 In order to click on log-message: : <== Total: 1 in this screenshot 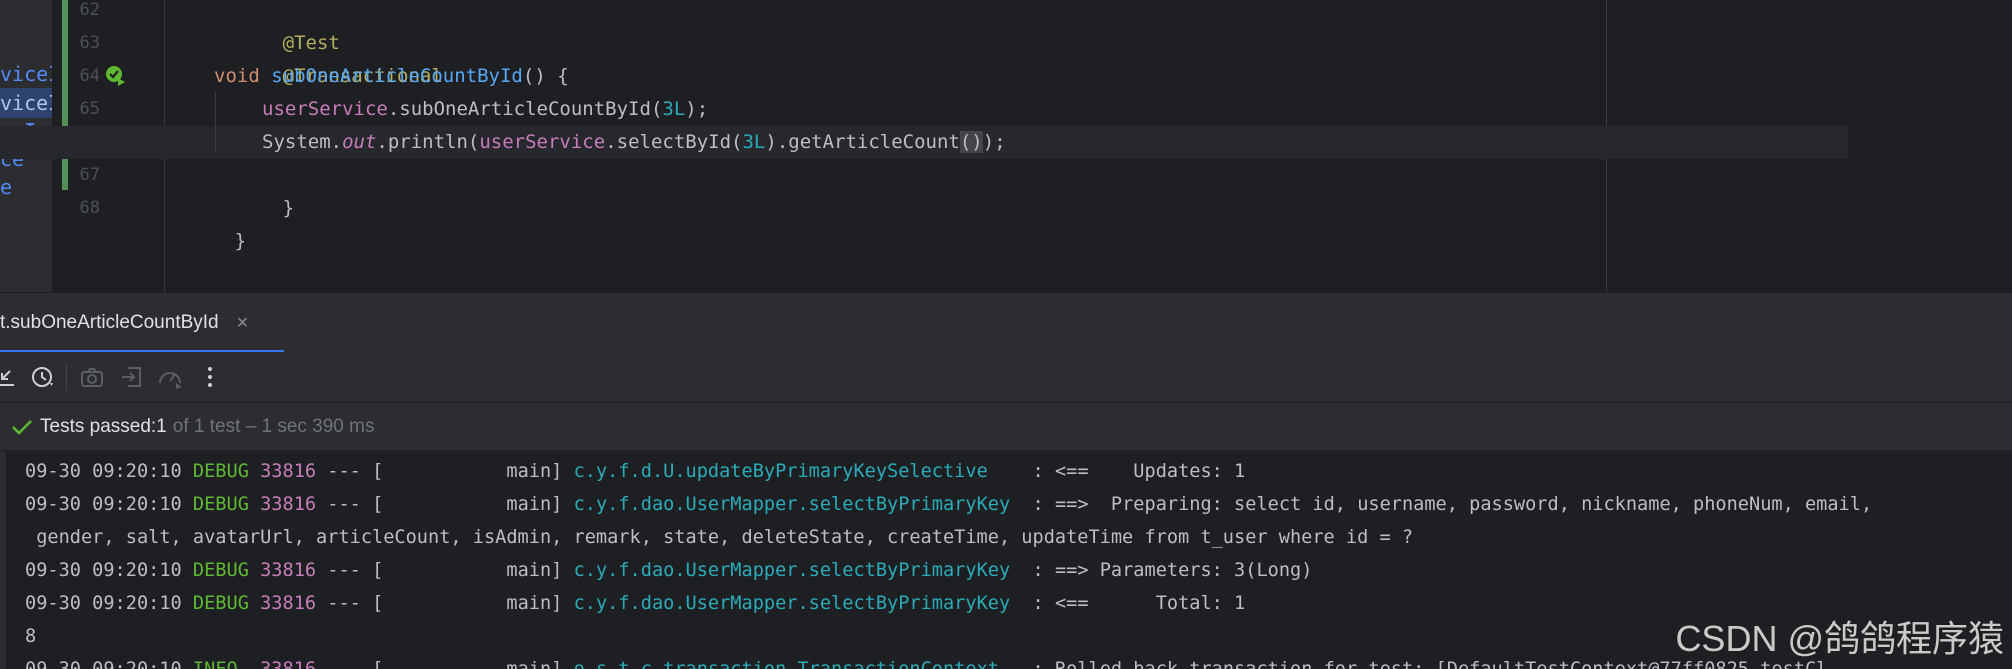, I will do `click(1128, 603)`.